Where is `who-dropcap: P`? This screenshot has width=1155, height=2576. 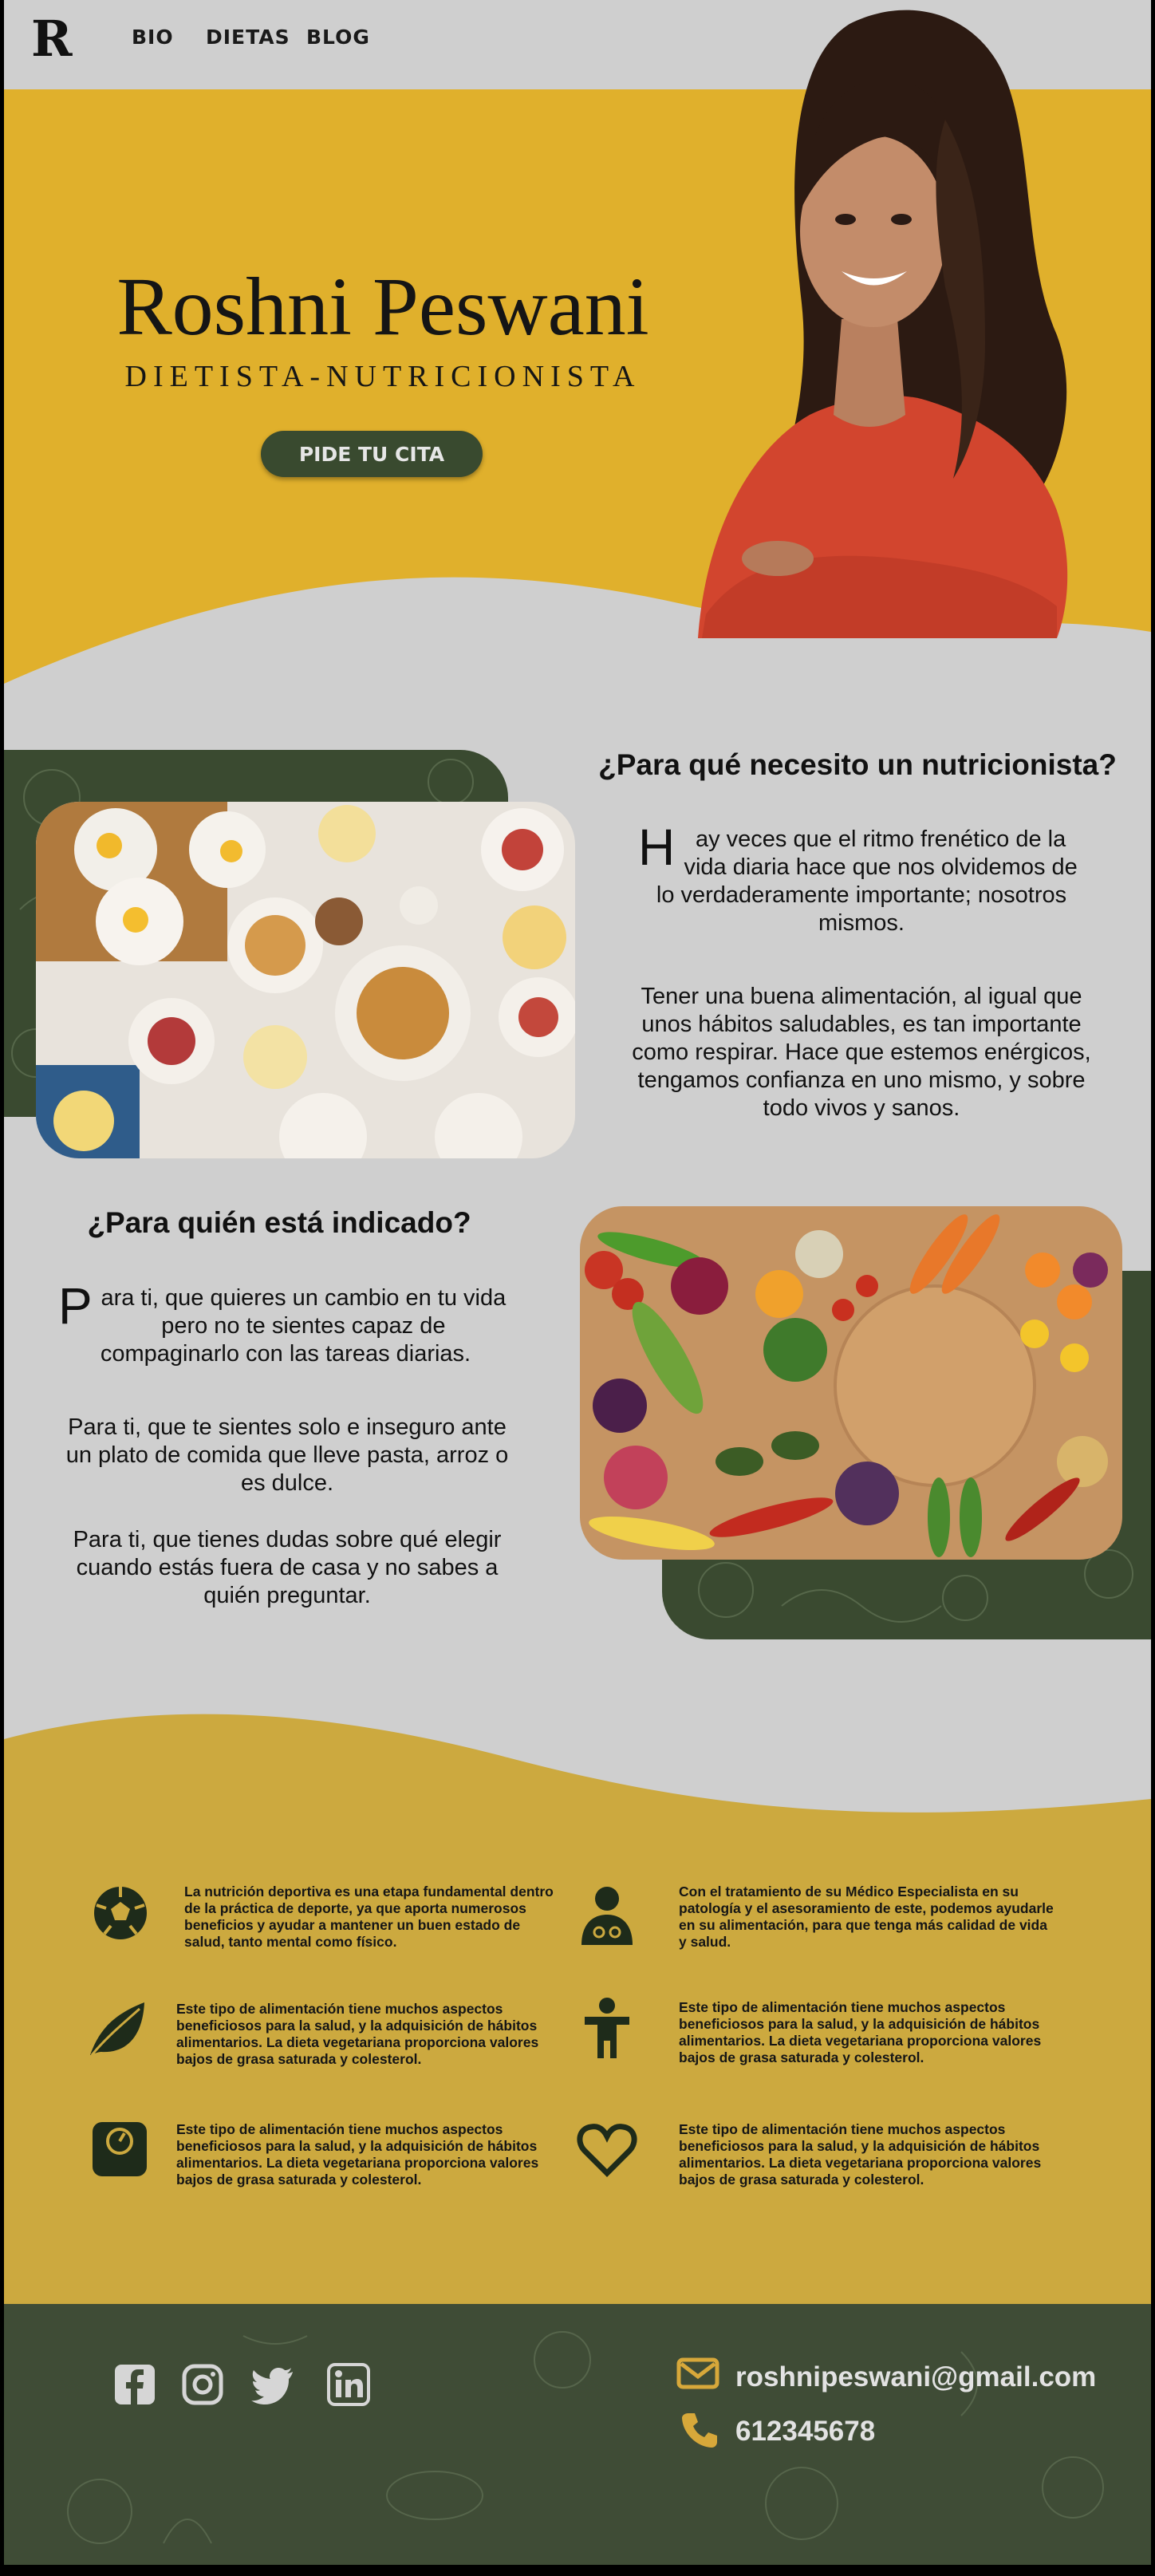 who-dropcap: P is located at coordinates (75, 1306).